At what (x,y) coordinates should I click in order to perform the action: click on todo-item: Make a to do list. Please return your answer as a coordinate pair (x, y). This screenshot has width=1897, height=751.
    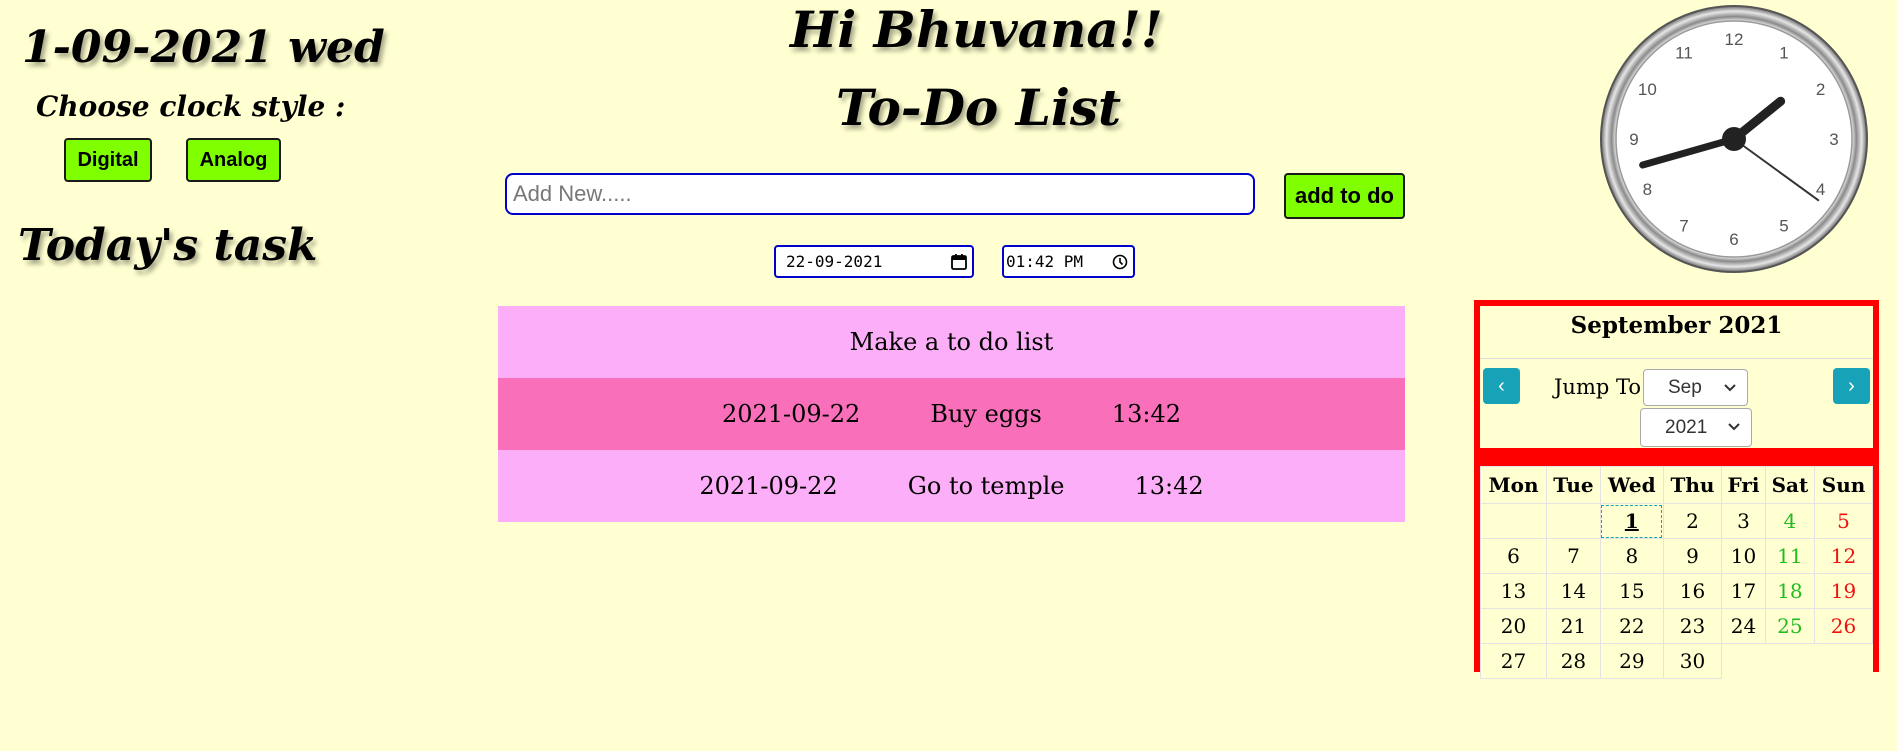
    Looking at the image, I should click on (951, 342).